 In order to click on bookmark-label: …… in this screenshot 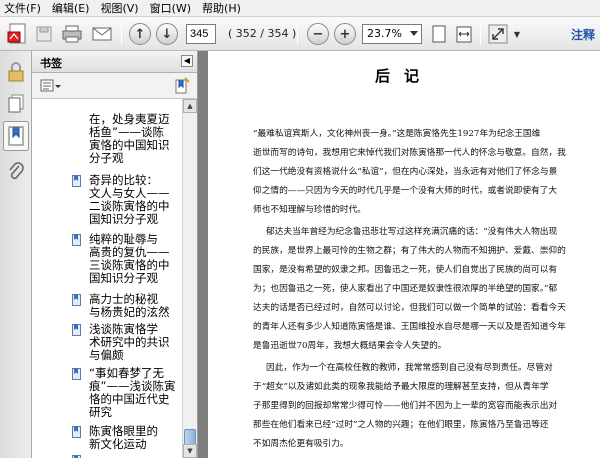, I will do `click(135, 456)`.